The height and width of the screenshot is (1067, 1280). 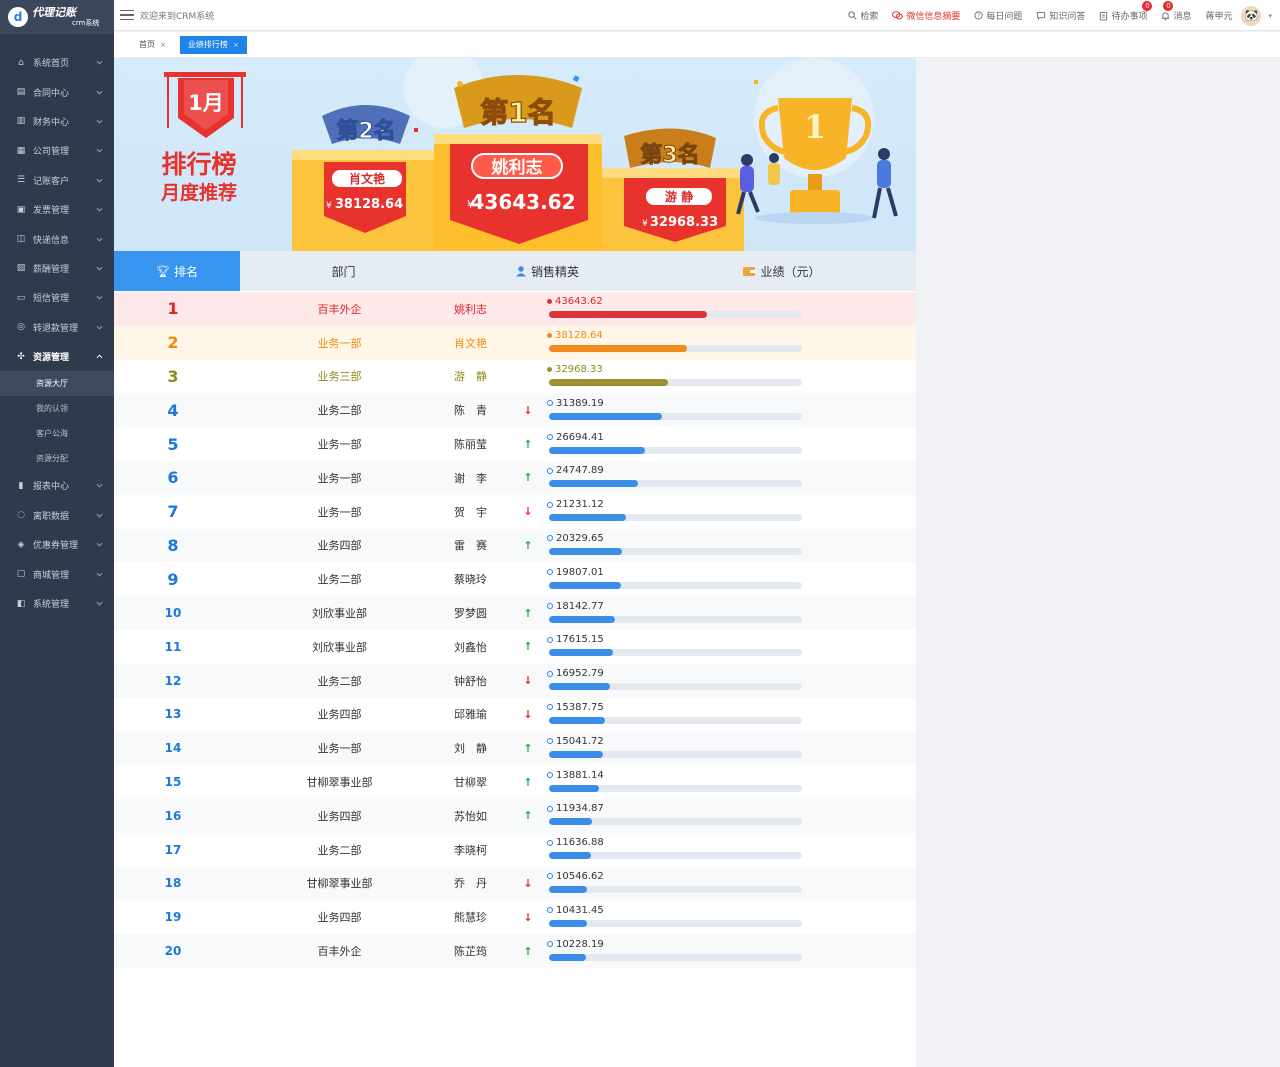 What do you see at coordinates (515, 748) in the screenshot?
I see `table-row: 14 业务一部 刘 静 ↑ 15041.72` at bounding box center [515, 748].